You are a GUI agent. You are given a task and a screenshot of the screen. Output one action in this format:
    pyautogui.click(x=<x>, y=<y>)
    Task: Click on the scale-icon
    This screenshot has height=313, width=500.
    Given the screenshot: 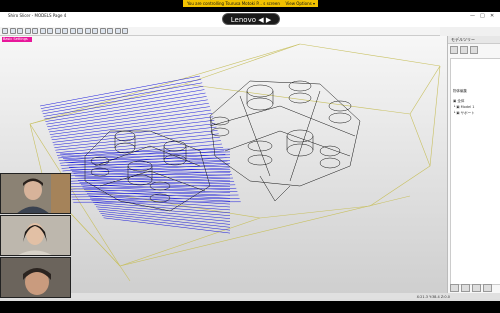 What is the action you would take?
    pyautogui.click(x=65, y=31)
    